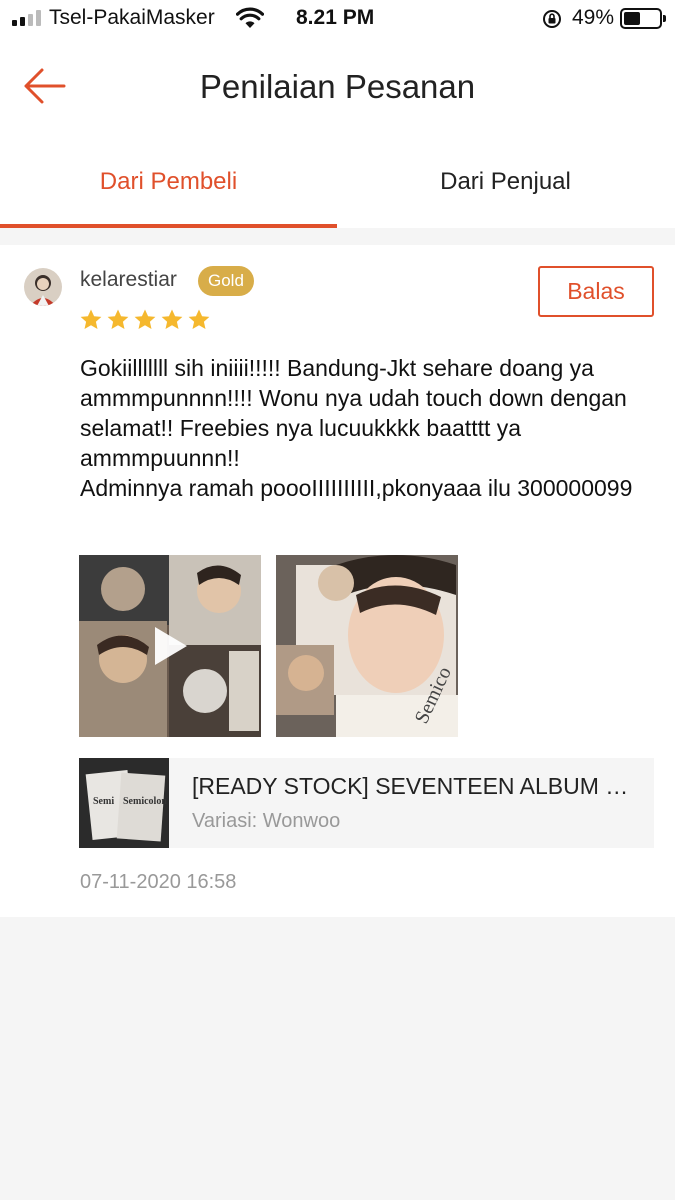  What do you see at coordinates (414, 786) in the screenshot?
I see `product-name: [READY STOCK] SEVENTEEN ALBUM SEMICOLON` at bounding box center [414, 786].